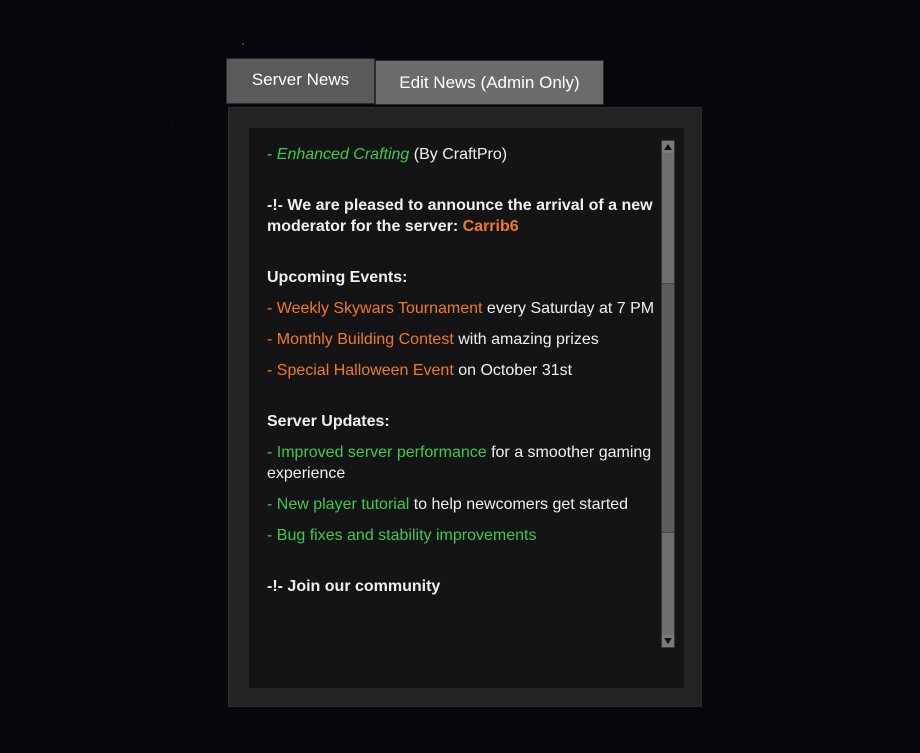 The height and width of the screenshot is (753, 920). I want to click on news-line-crafting: - Enhanced Crafting (By CraftPro), so click(463, 154).